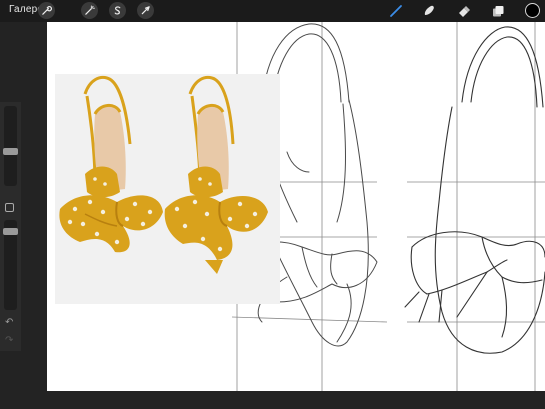  I want to click on transform-move-arrow-icon, so click(145, 10).